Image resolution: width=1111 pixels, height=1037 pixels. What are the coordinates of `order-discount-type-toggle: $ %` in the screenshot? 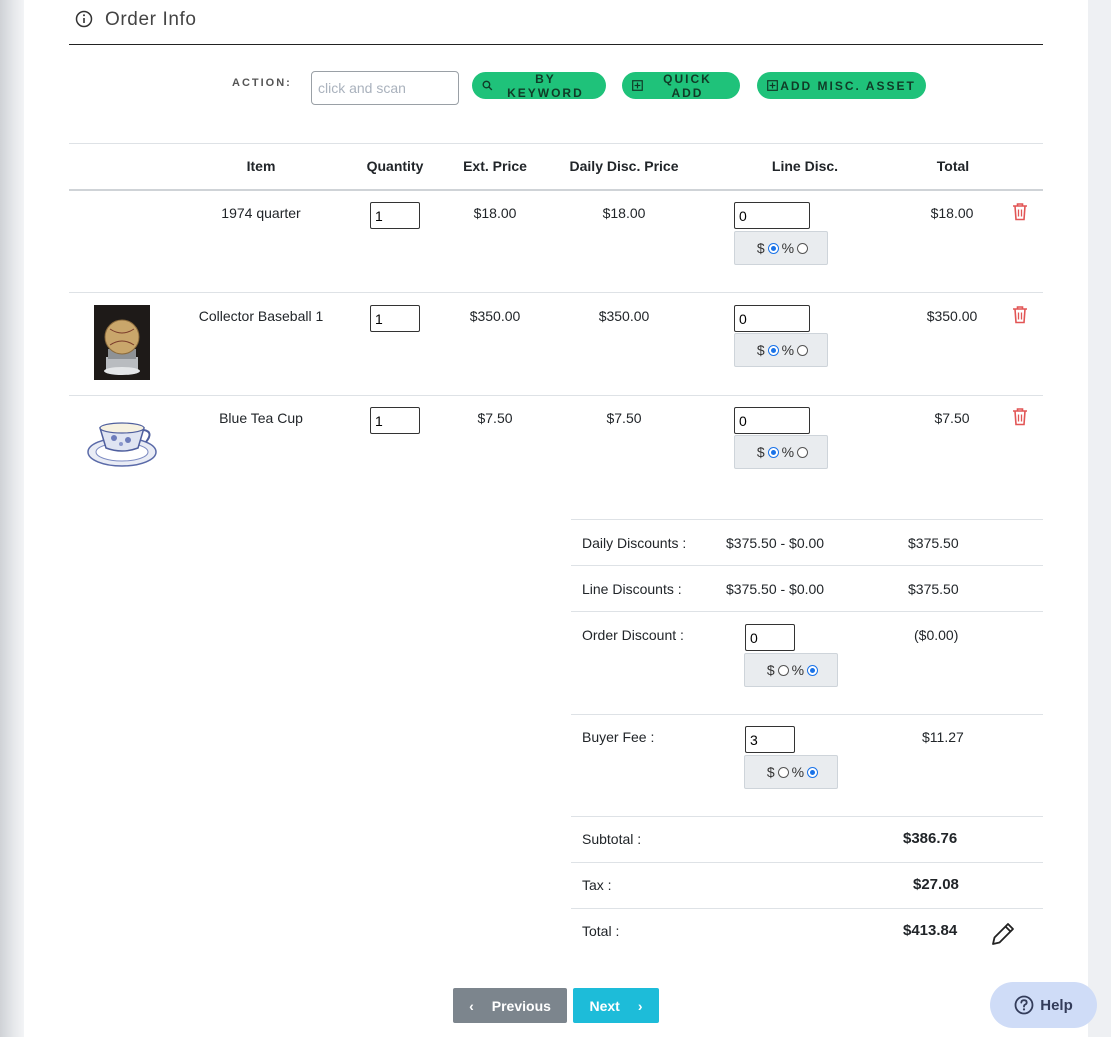 It's located at (791, 670).